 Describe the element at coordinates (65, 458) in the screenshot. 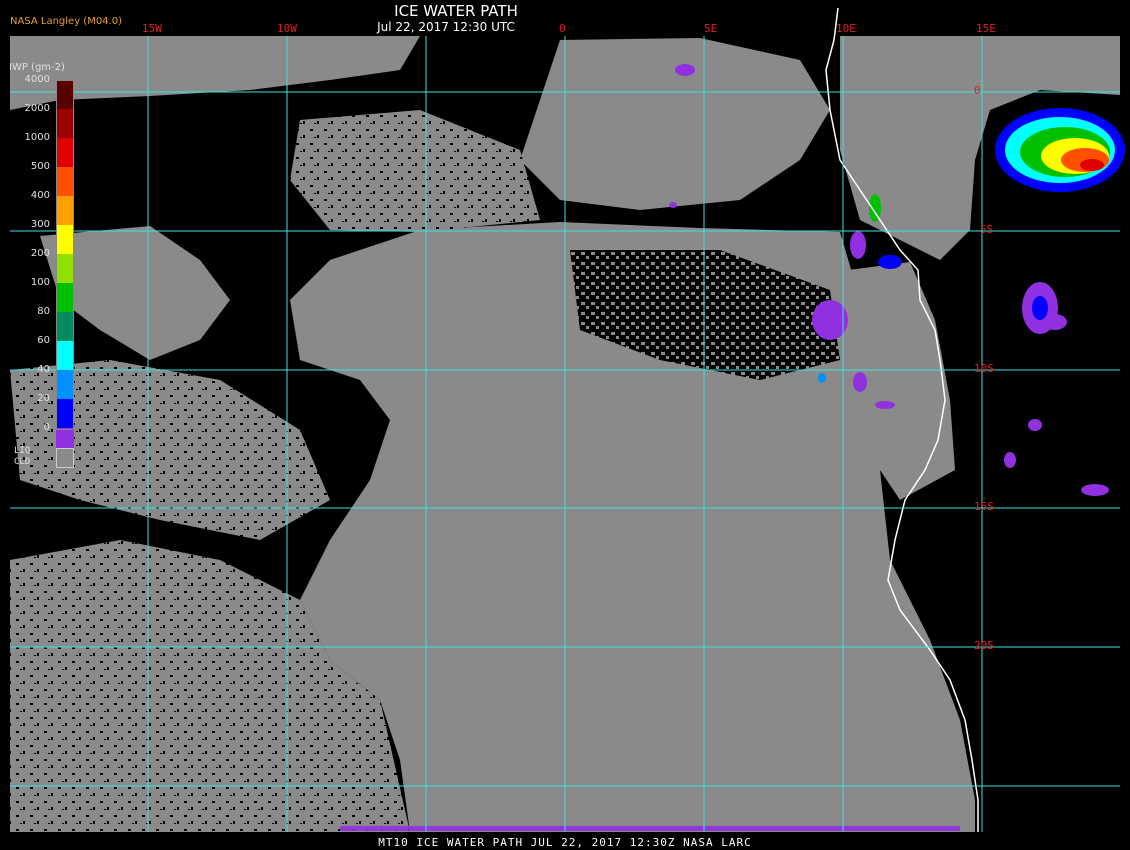

I see `liquid-cloud-swatch` at that location.